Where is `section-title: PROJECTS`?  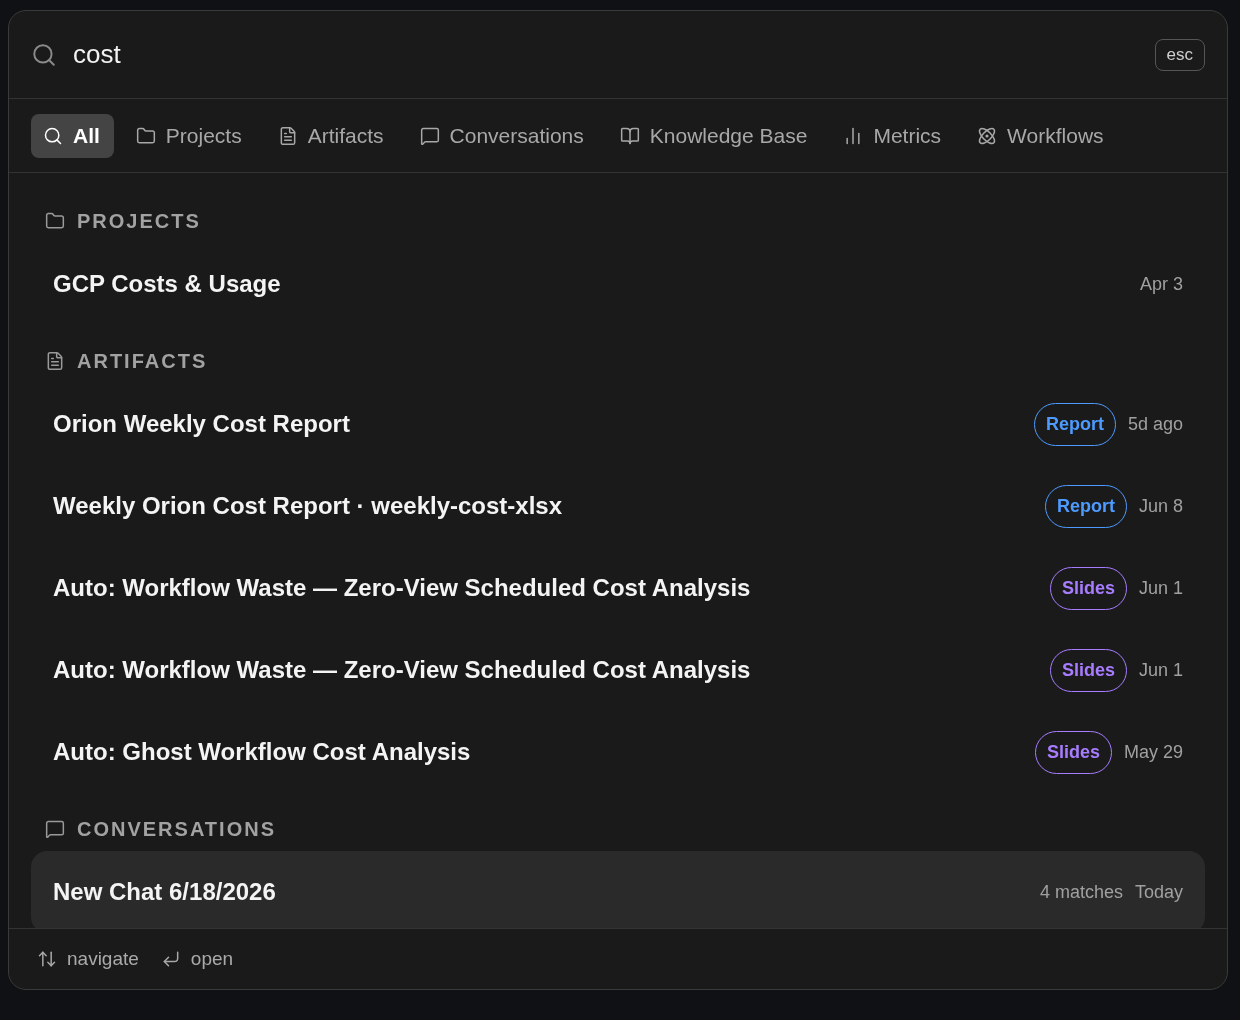
section-title: PROJECTS is located at coordinates (139, 221).